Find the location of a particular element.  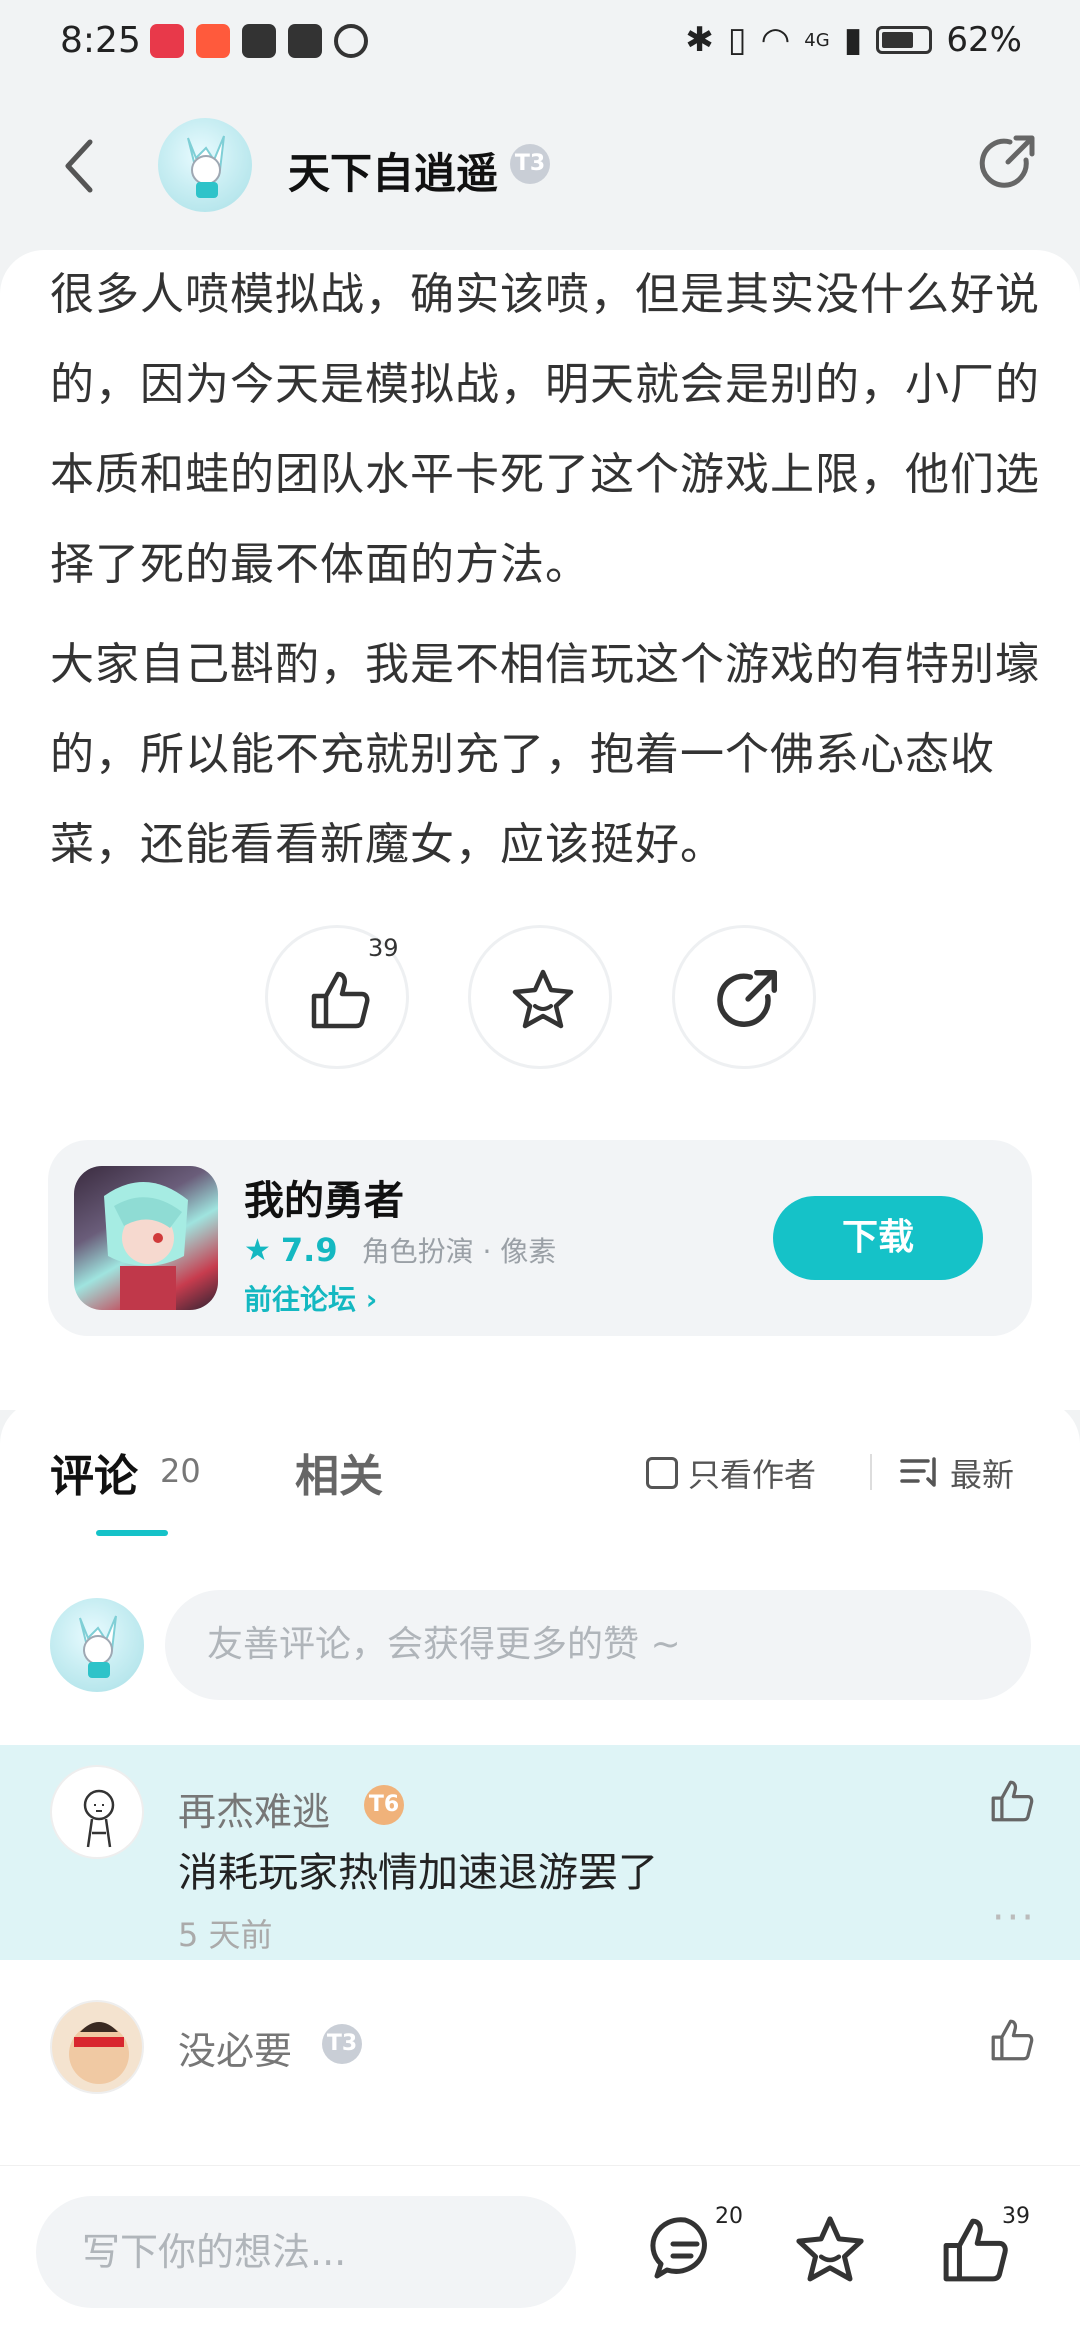

game-meta: ★ 7.9 角色扮演 · 像素 is located at coordinates (400, 1250).